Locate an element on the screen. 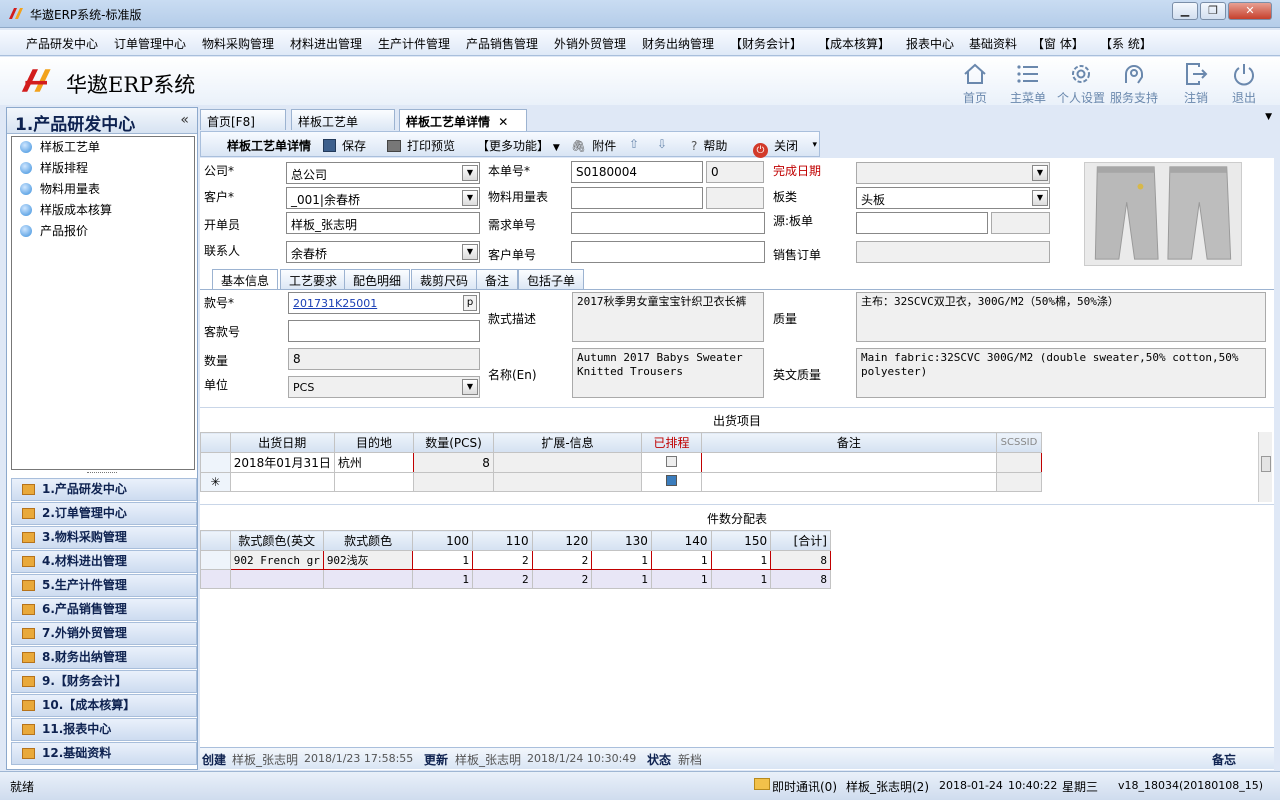 The image size is (1280, 800). board-type-select: 头板 ▼ is located at coordinates (953, 198).